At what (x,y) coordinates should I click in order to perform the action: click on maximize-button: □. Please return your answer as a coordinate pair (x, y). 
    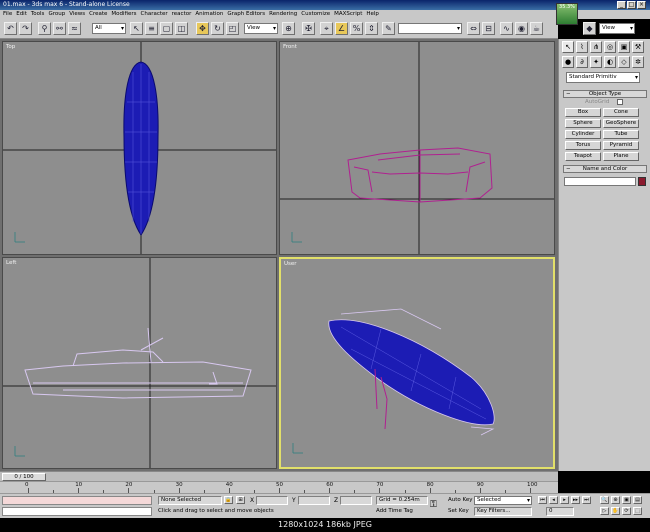
    Looking at the image, I should click on (631, 5).